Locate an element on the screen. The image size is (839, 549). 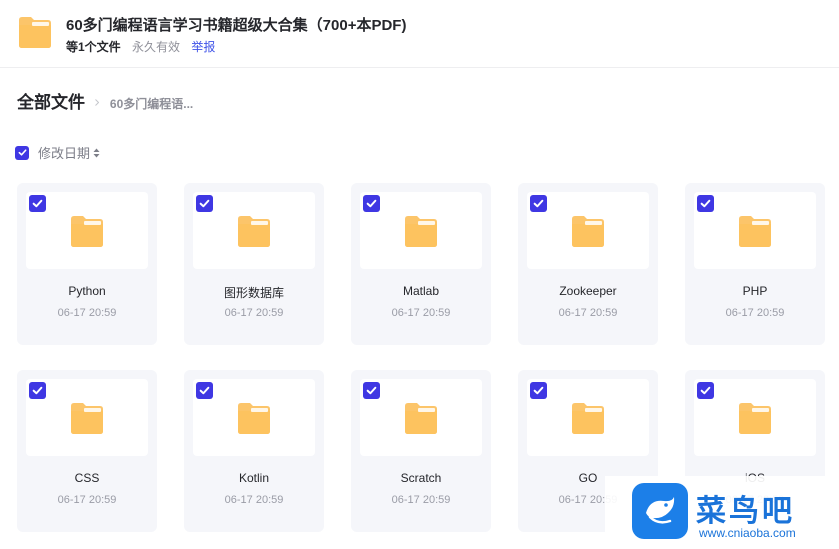
file-name: Python is located at coordinates (87, 291).